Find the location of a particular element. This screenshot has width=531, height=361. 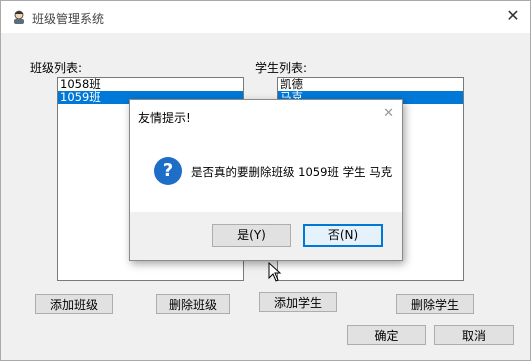

cancel-button: 取消 is located at coordinates (474, 335).